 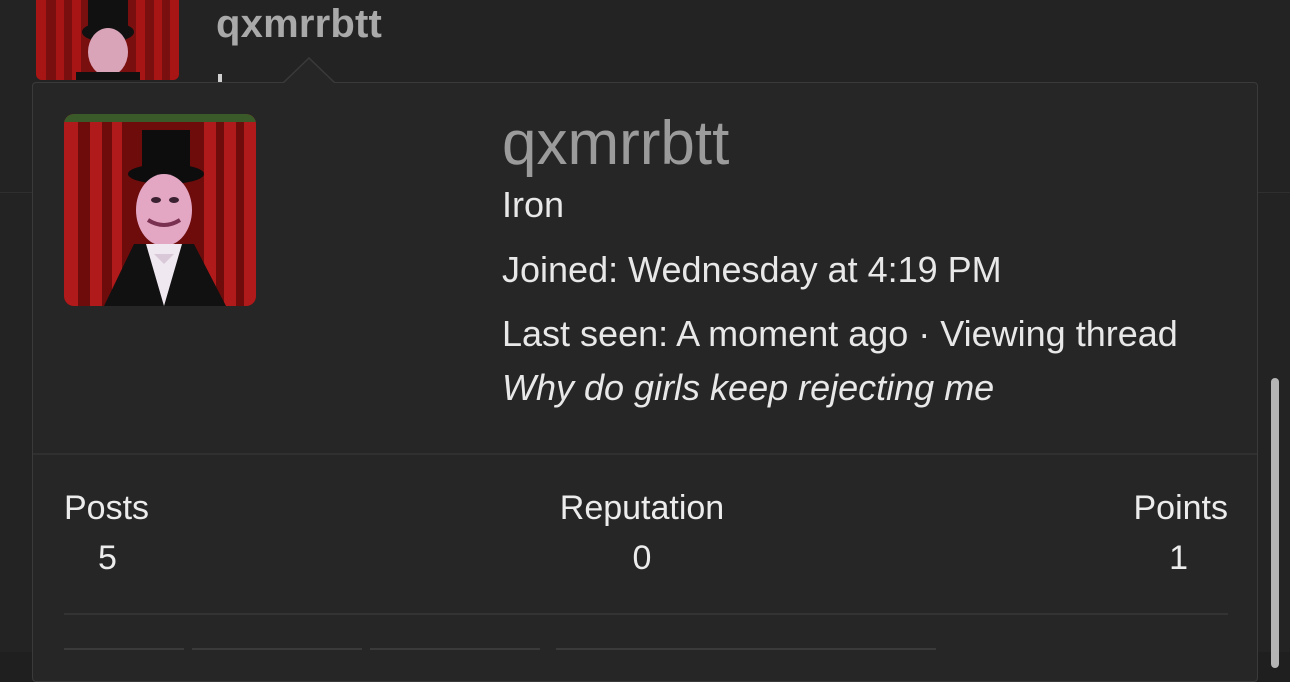 I want to click on action-buttons-row, so click(x=646, y=653).